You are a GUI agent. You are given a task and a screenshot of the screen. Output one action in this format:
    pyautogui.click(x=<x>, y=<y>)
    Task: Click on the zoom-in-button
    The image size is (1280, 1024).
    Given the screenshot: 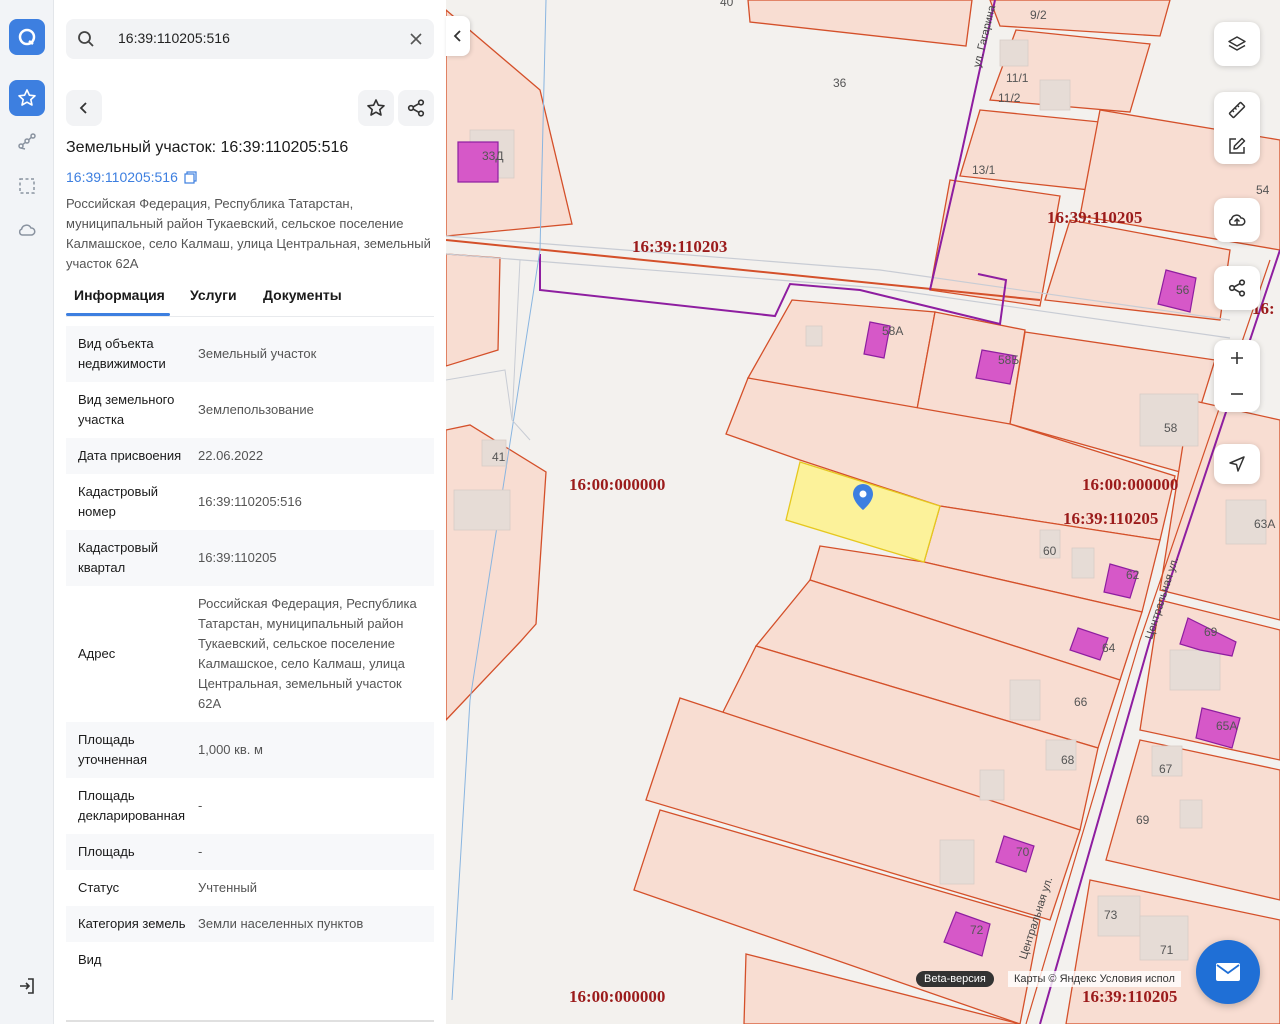 What is the action you would take?
    pyautogui.click(x=1237, y=358)
    